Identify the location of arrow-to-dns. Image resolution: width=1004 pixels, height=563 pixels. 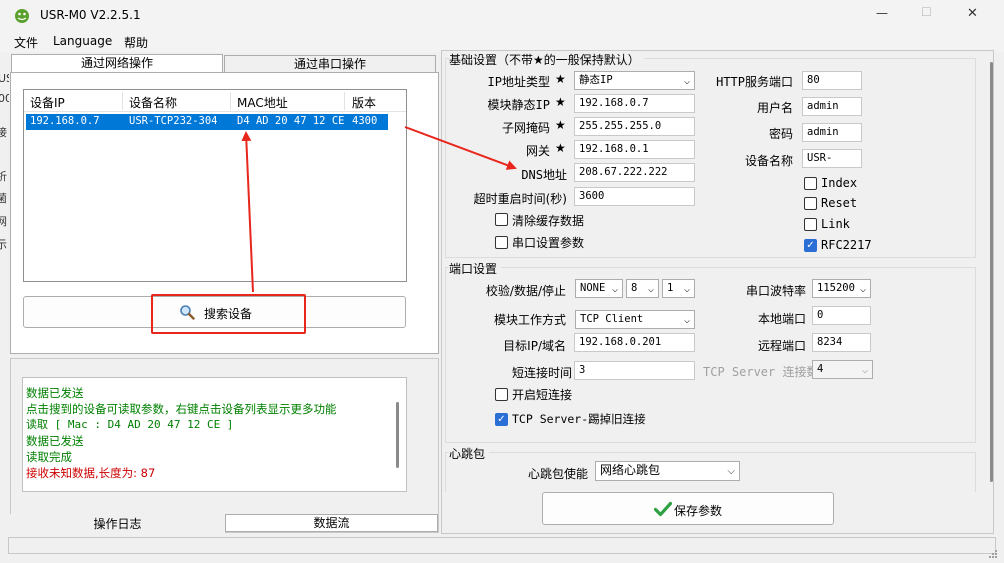
(460, 148).